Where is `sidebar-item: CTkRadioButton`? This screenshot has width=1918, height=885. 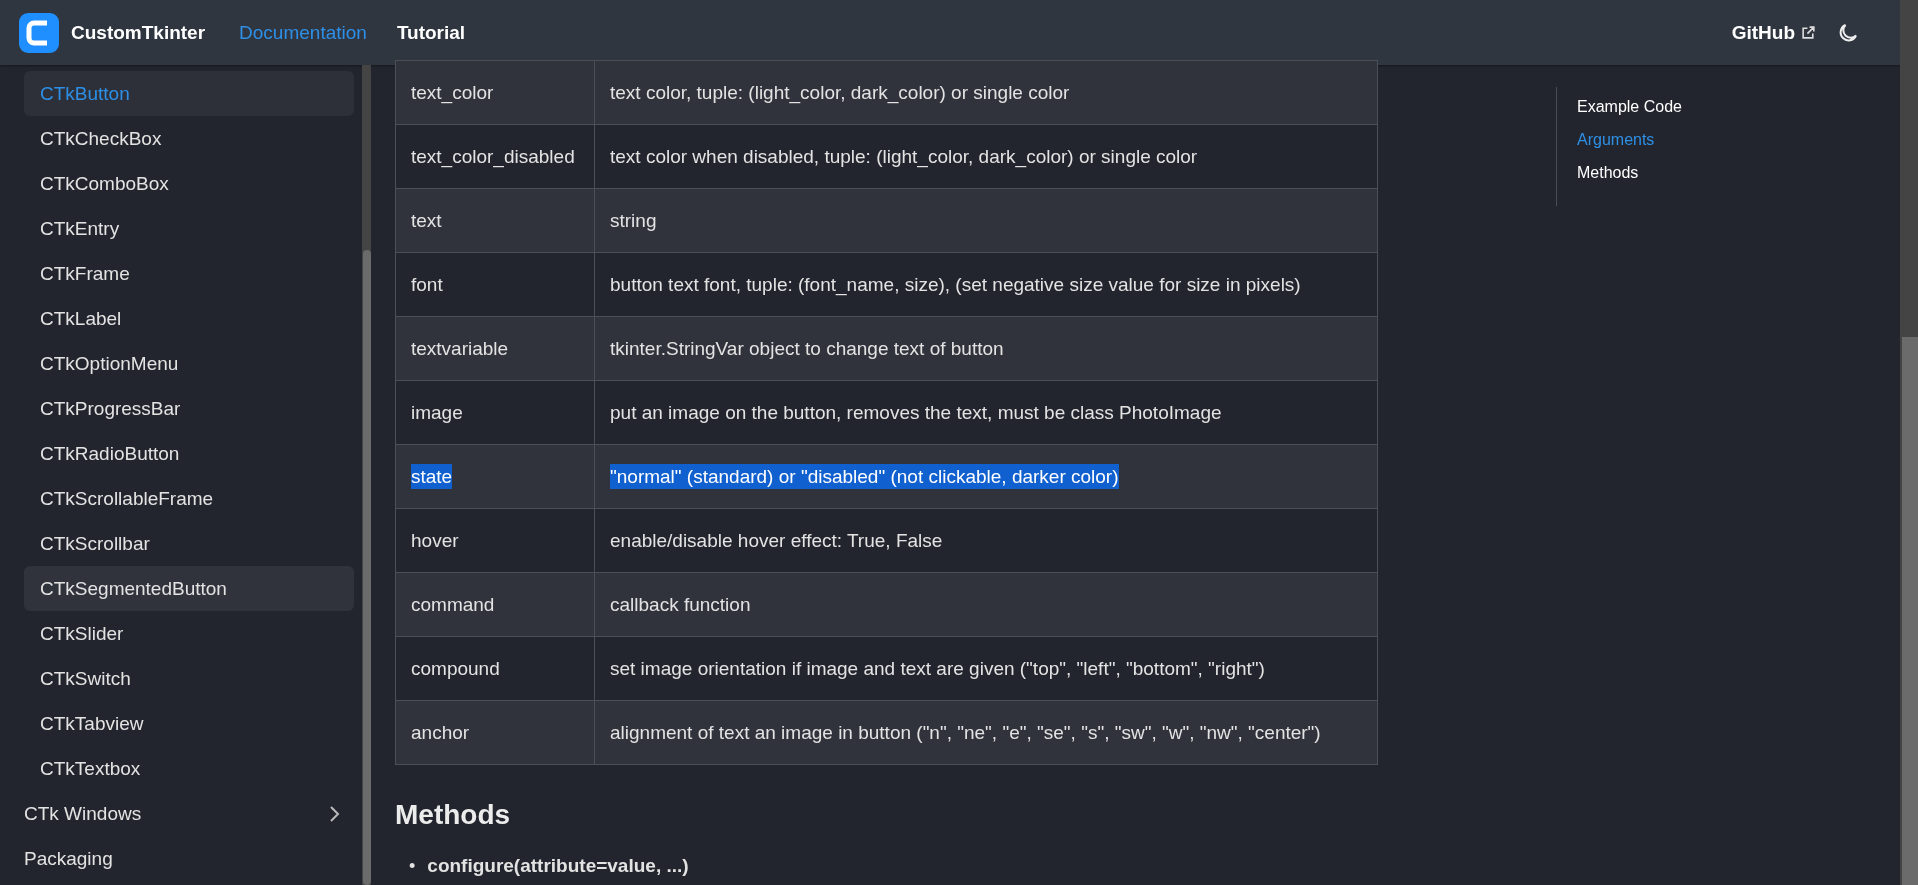
sidebar-item: CTkRadioButton is located at coordinates (189, 453).